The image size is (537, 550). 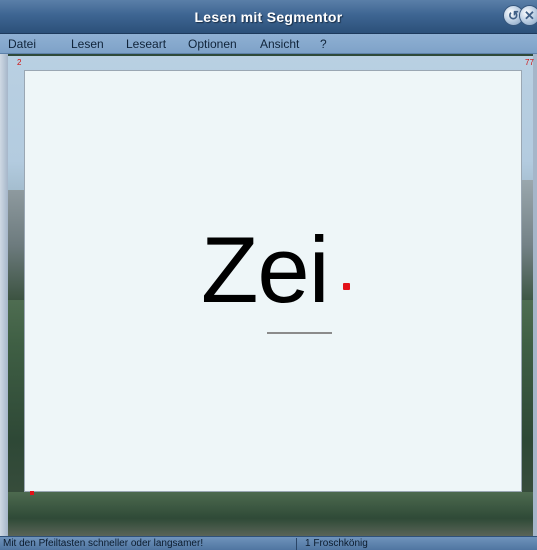 I want to click on status-separator, so click(x=296, y=544).